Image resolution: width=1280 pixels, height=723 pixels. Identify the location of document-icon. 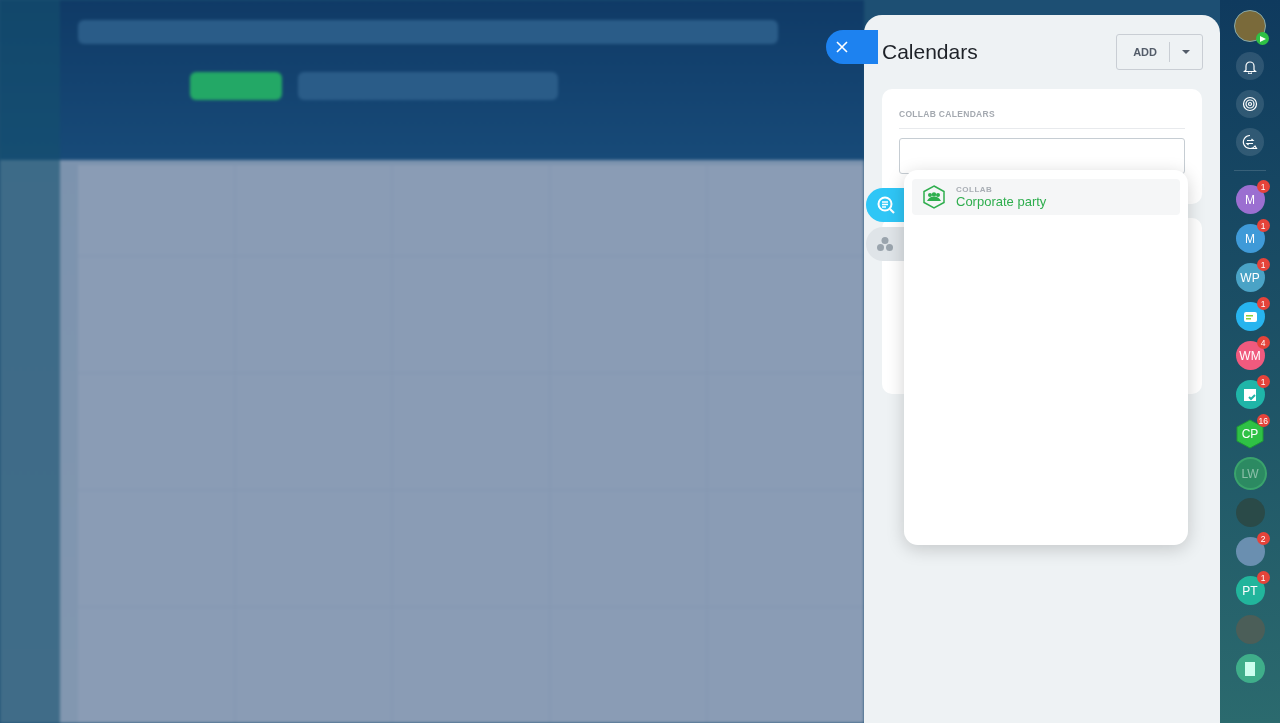
(1250, 668).